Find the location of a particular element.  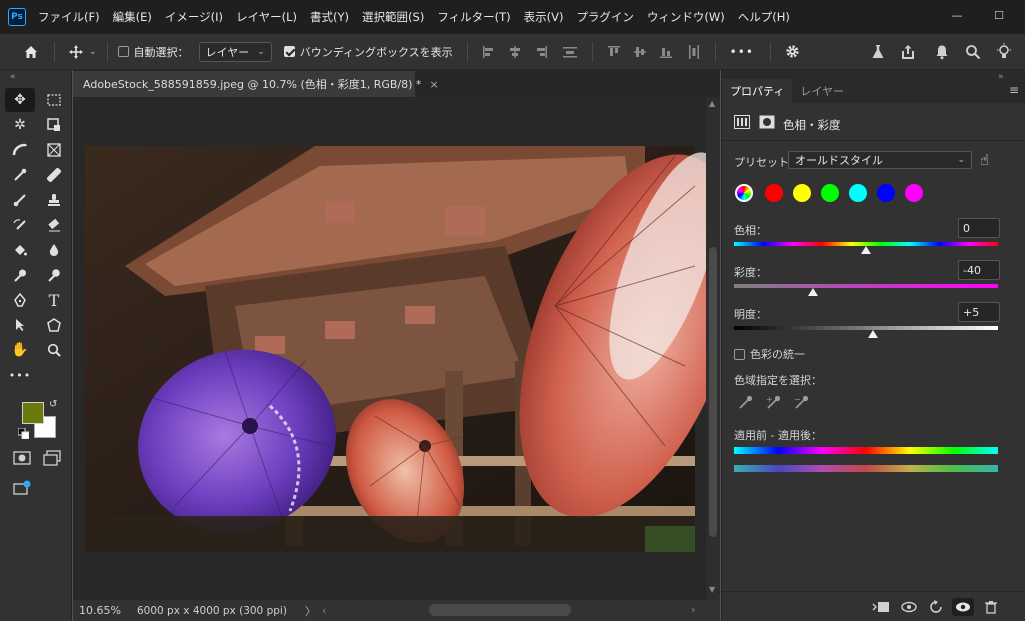

colorize-check is located at coordinates (739, 354).